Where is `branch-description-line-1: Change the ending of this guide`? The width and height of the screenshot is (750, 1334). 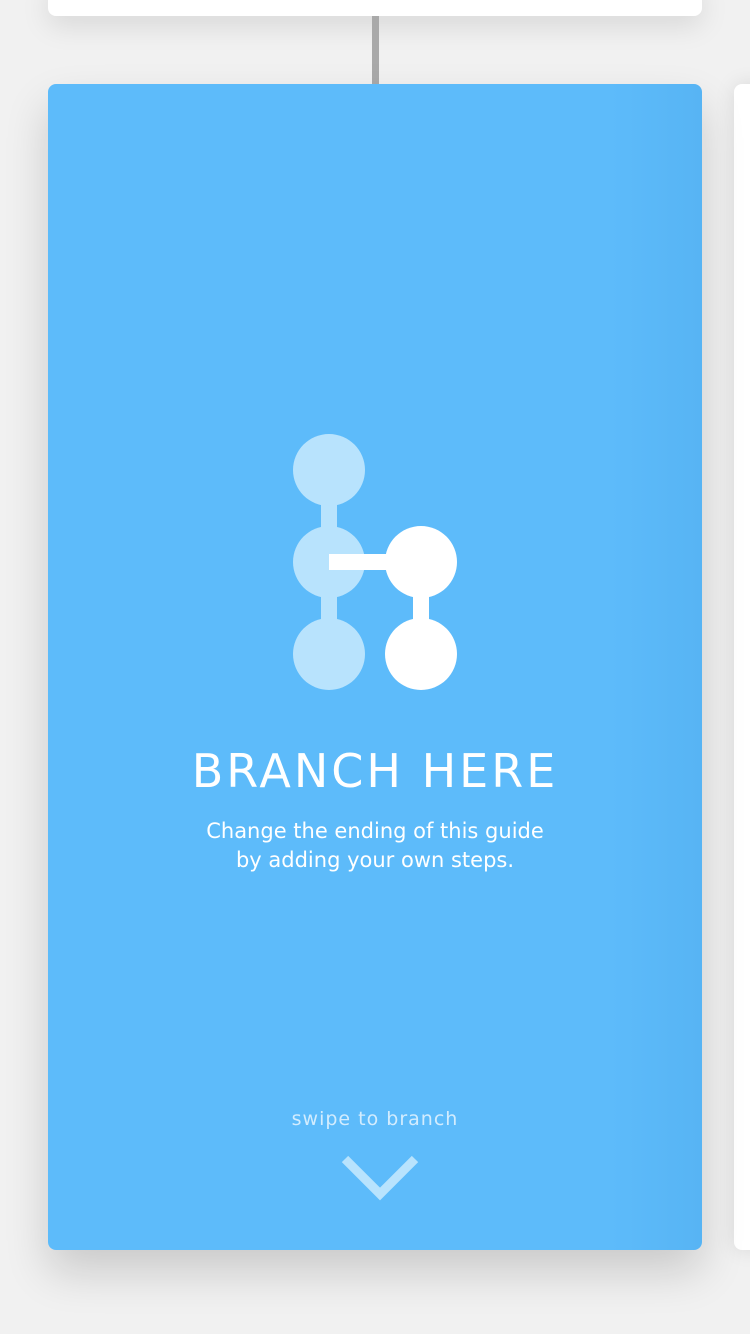
branch-description-line-1: Change the ending of this guide is located at coordinates (375, 831).